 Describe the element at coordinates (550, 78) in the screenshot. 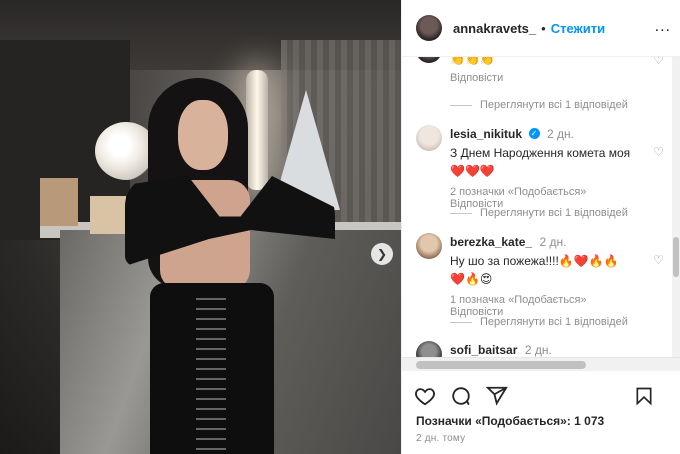

I see `comment-meta: Відповісти` at that location.